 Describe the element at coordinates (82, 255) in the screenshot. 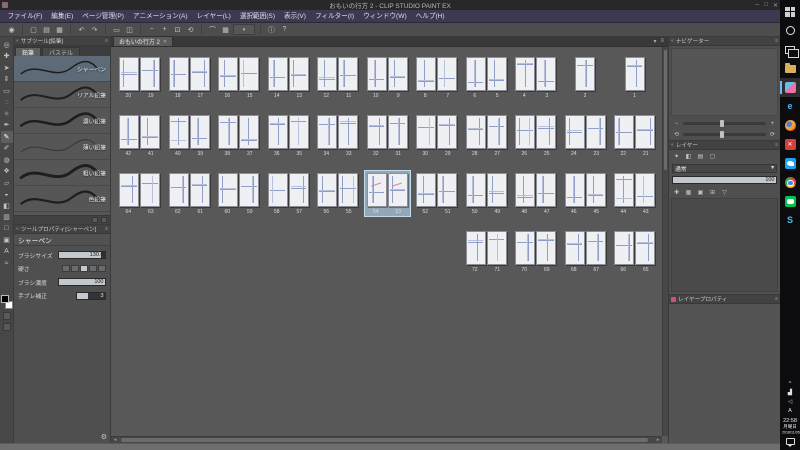

I see `property-slider: 130.0` at that location.